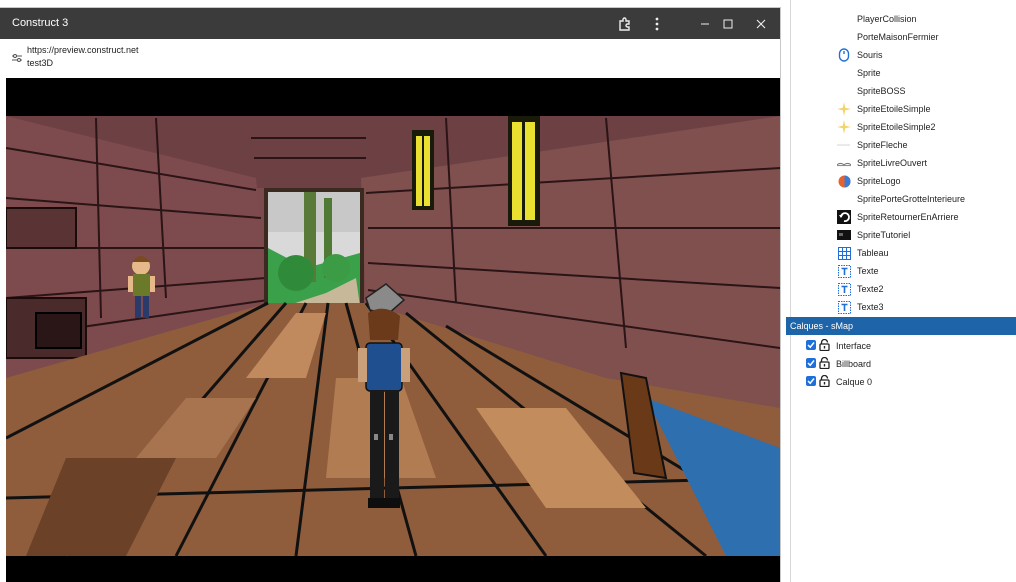  Describe the element at coordinates (40, 23) in the screenshot. I see `window-title: Construct 3` at that location.